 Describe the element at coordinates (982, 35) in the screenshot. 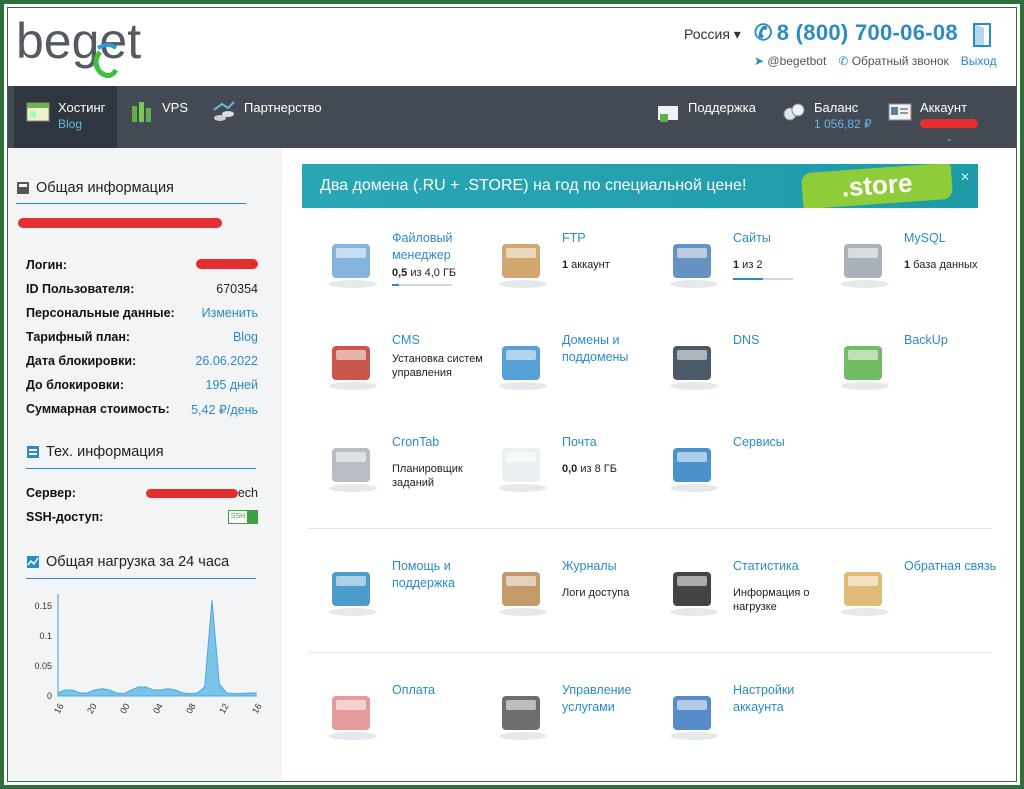

I see `exit-door-icon` at that location.